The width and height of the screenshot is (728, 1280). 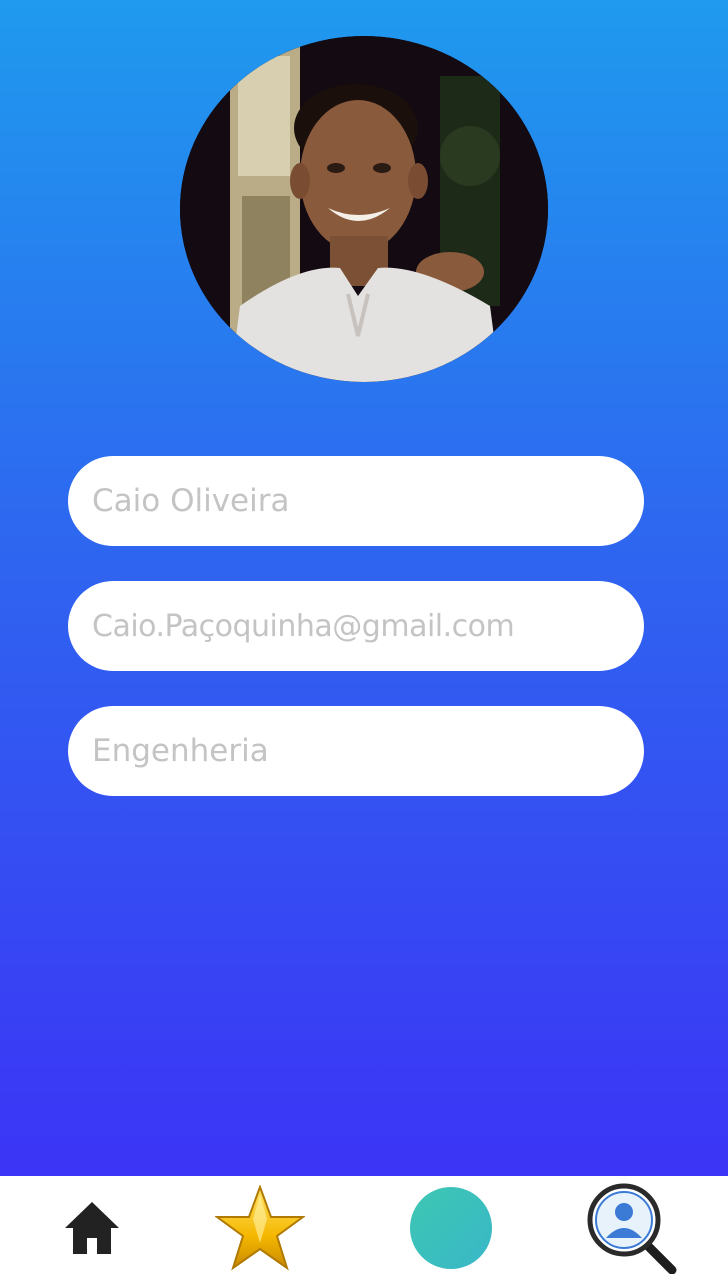 I want to click on circle-icon, so click(x=451, y=1228).